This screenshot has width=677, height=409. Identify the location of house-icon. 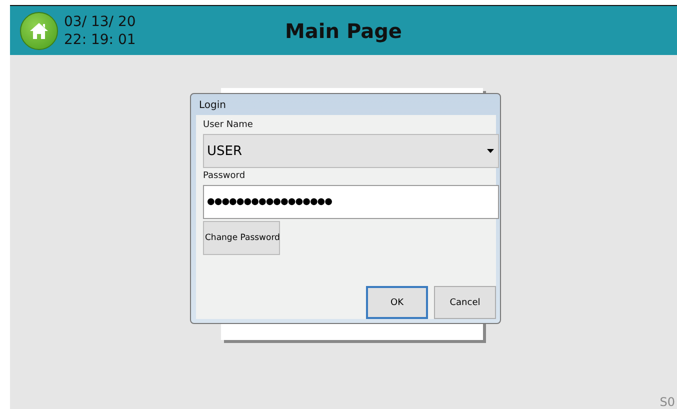
(39, 30).